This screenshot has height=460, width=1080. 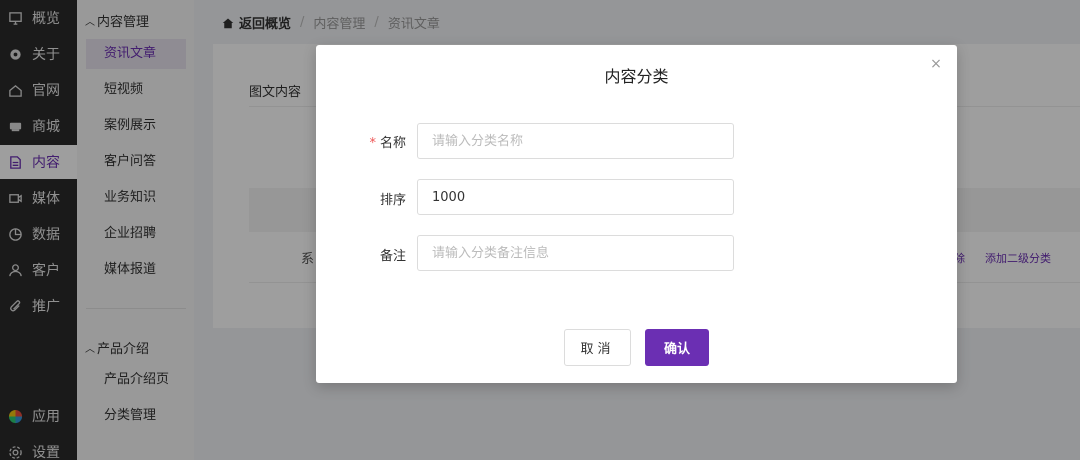 What do you see at coordinates (936, 64) in the screenshot?
I see `close-icon: ×` at bounding box center [936, 64].